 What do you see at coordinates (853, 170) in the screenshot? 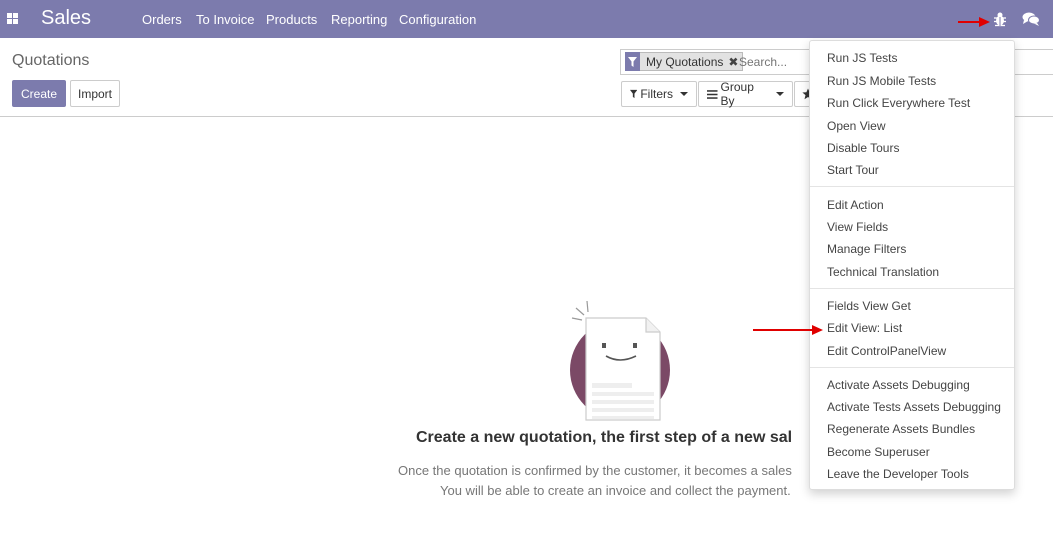
I see `menu-item-start-tour: Start Tour` at bounding box center [853, 170].